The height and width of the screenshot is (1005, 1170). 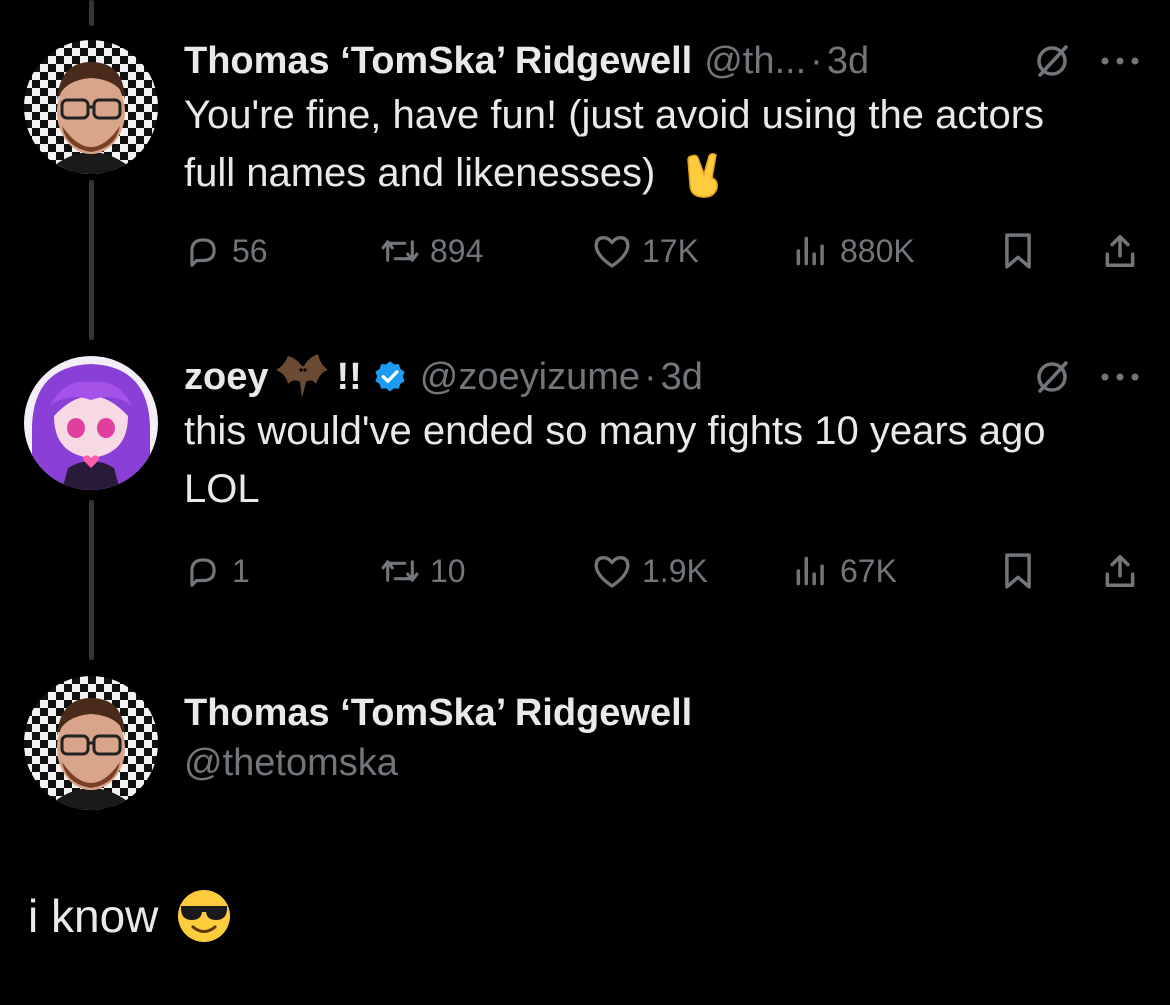 What do you see at coordinates (448, 570) in the screenshot?
I see `repost-count: 10` at bounding box center [448, 570].